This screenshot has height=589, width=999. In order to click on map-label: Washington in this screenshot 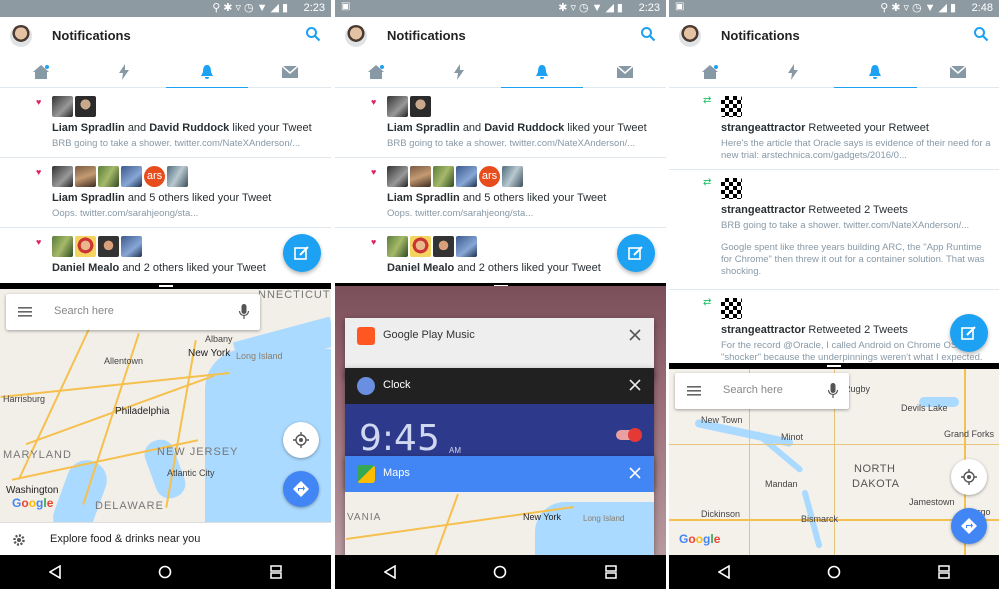, I will do `click(32, 490)`.